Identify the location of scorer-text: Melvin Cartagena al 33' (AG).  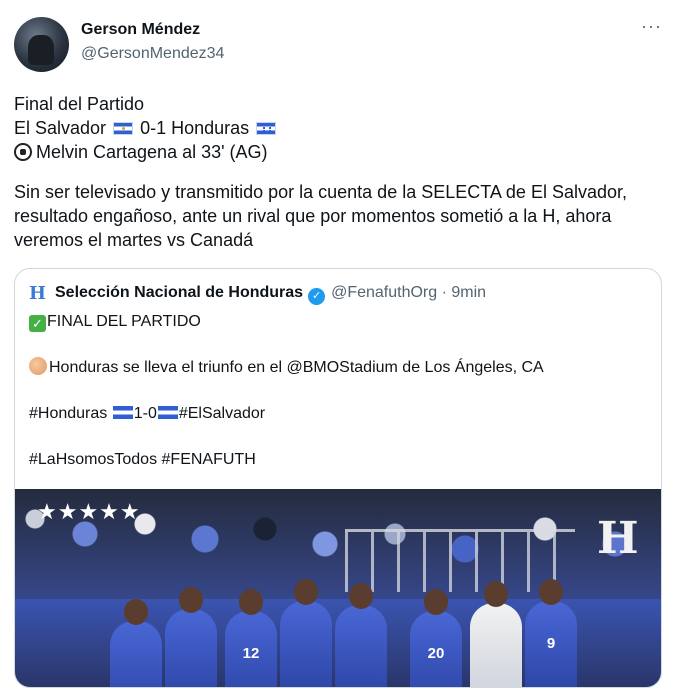
(152, 152).